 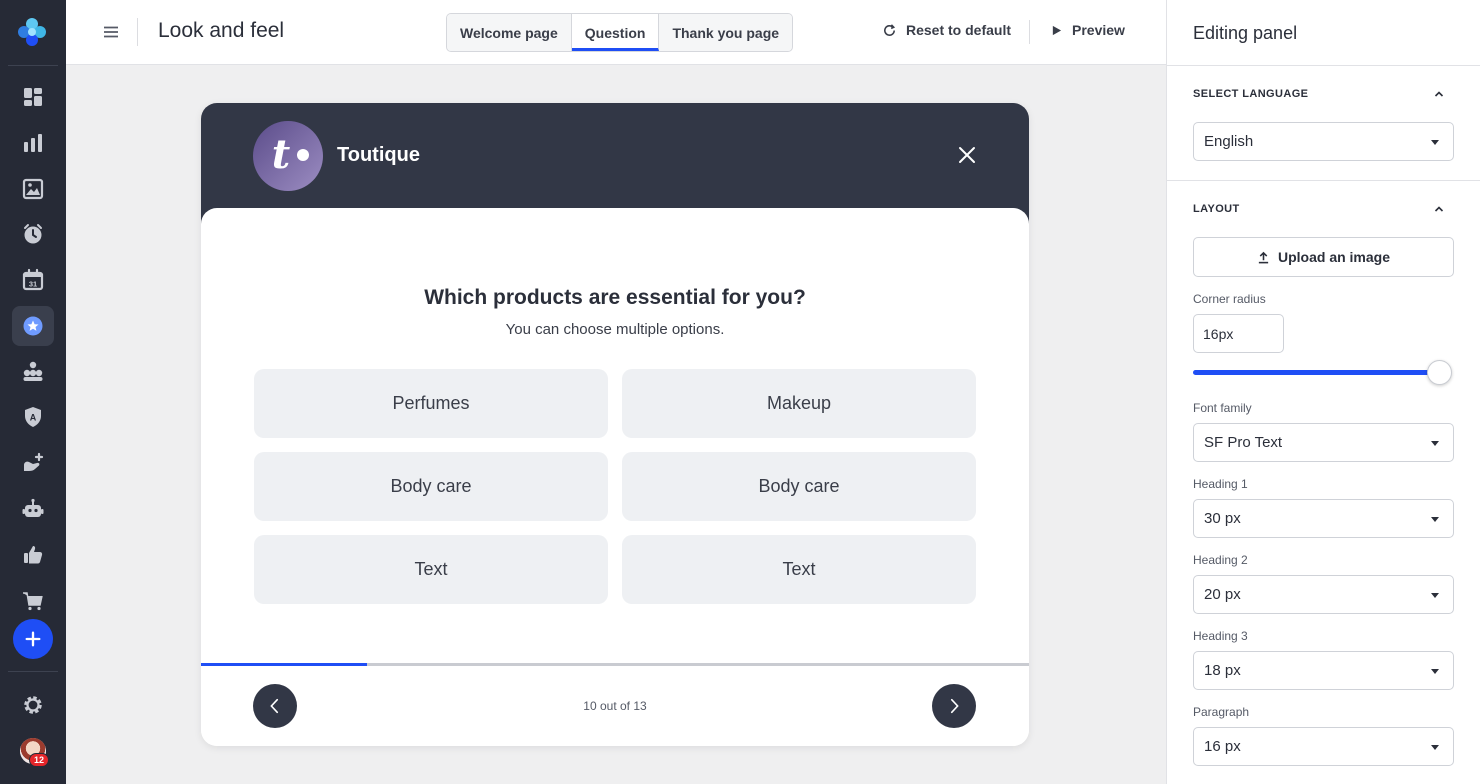 What do you see at coordinates (33, 234) in the screenshot?
I see `clock-icon` at bounding box center [33, 234].